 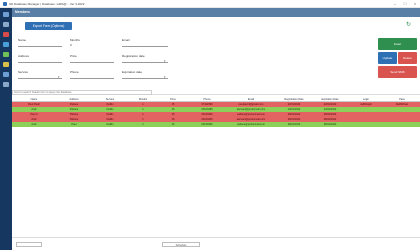 I want to click on registration-date-input, so click(x=145, y=61).